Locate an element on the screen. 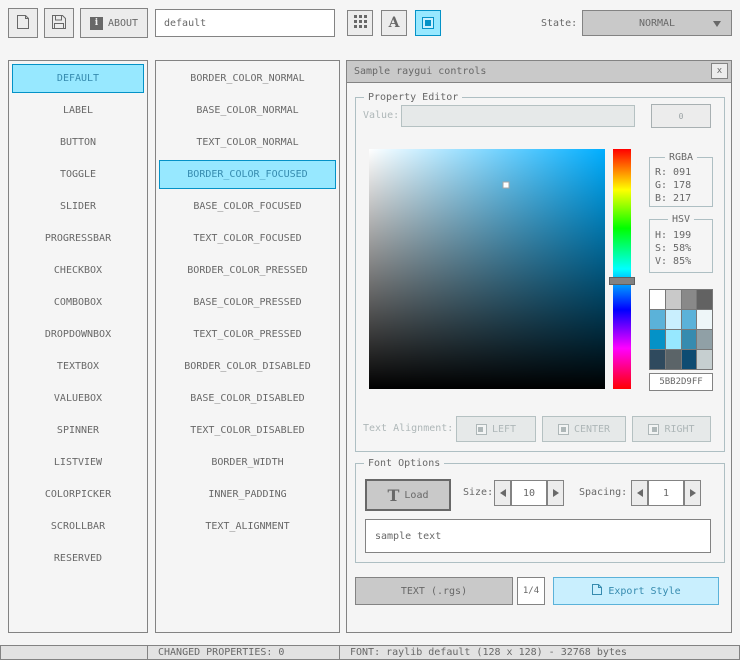  save-style-button is located at coordinates (59, 23).